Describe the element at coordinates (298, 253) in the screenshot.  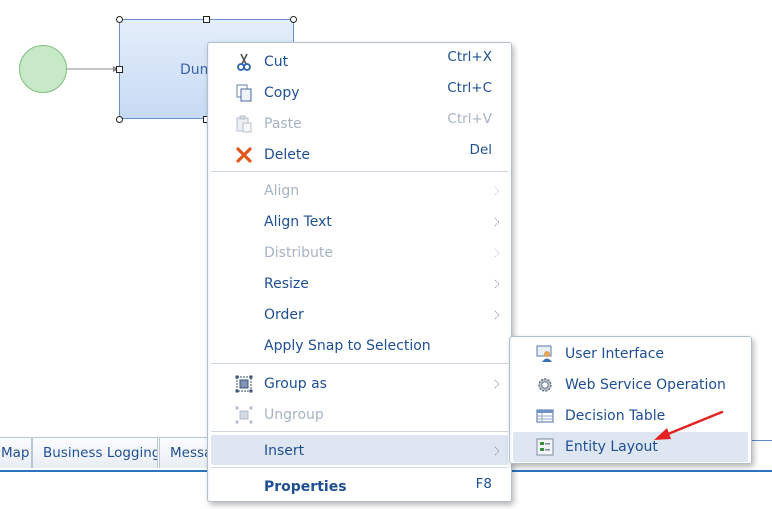
I see `menu-item-distribute-label: Distribute` at that location.